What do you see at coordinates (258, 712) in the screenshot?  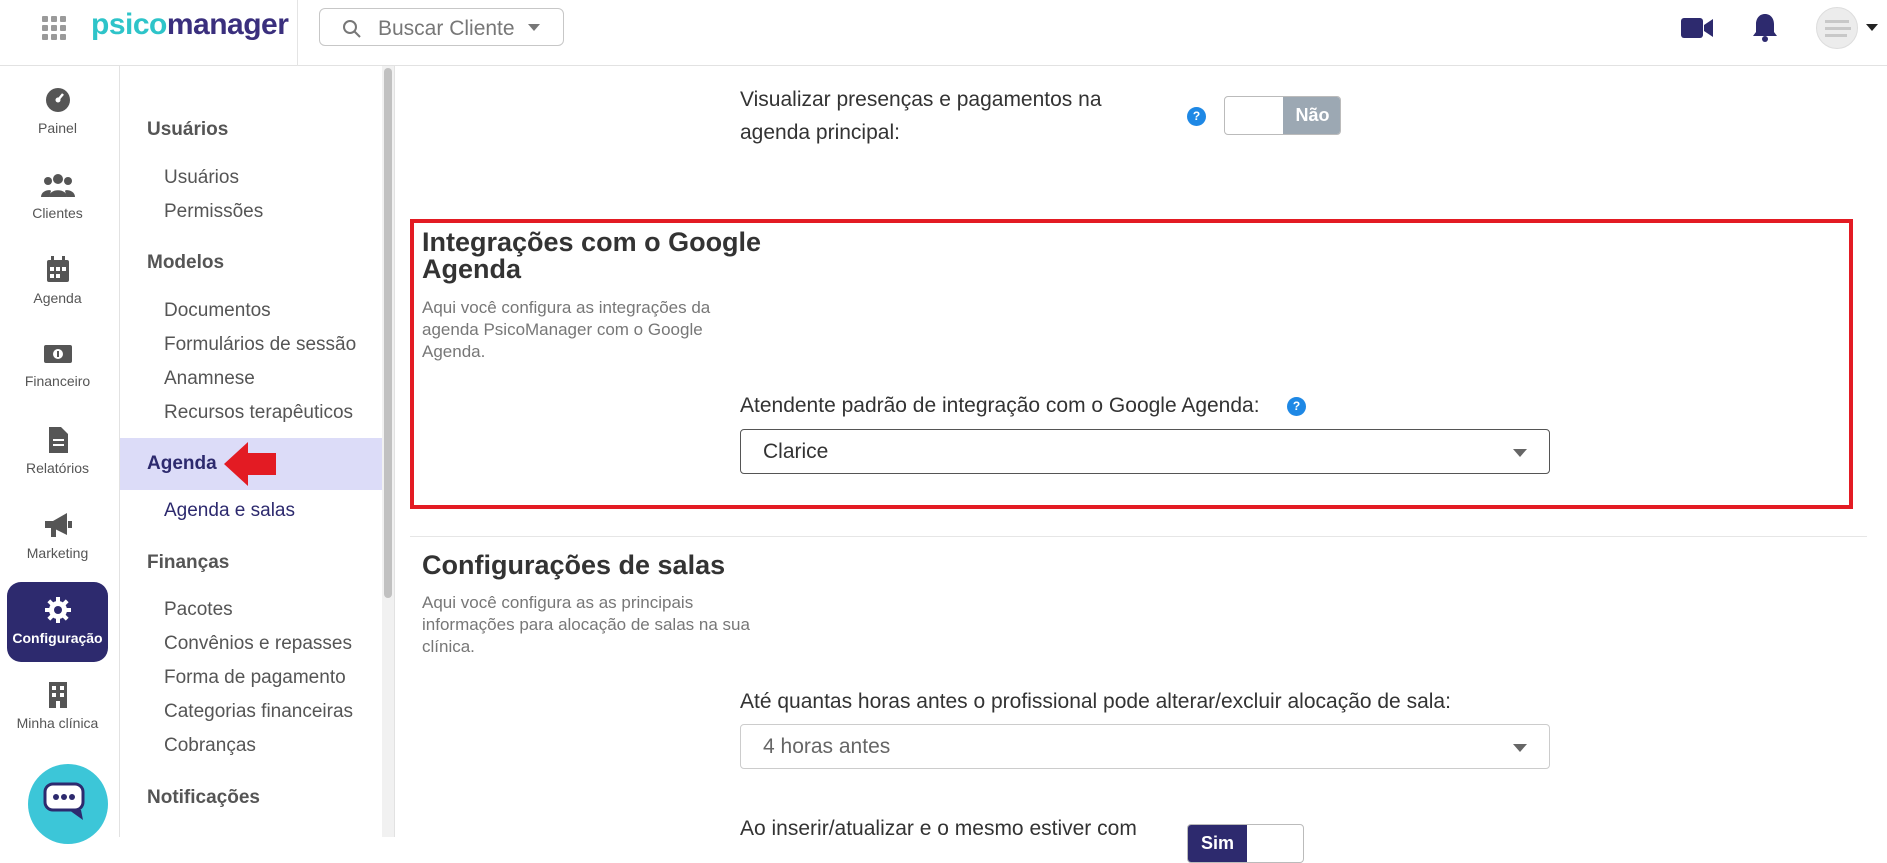 I see `menu-item-categorias: Categorias financeiras` at bounding box center [258, 712].